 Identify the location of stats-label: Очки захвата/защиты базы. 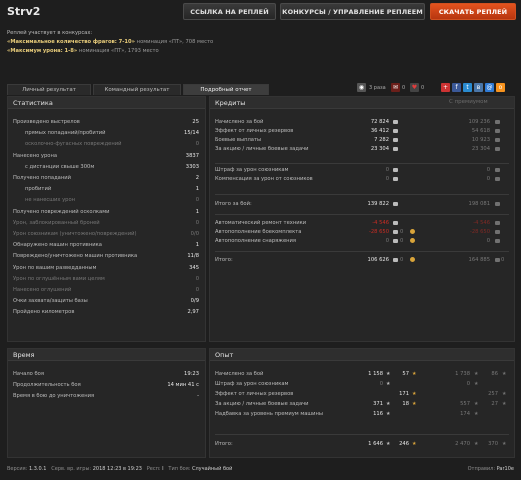
(50, 301).